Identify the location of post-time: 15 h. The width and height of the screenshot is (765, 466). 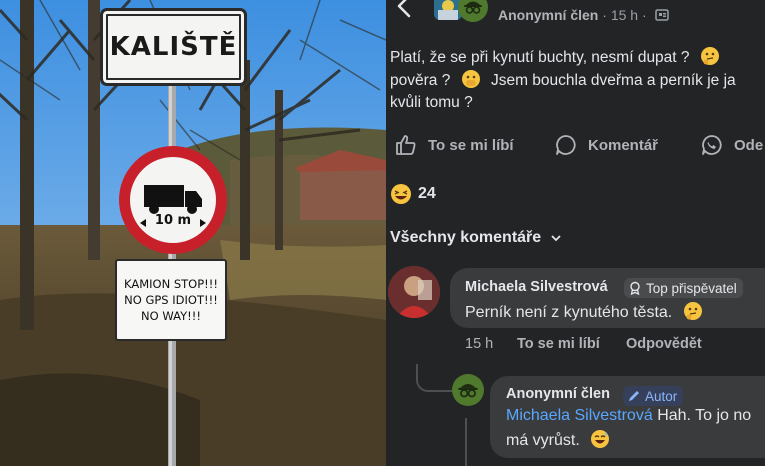
(624, 15).